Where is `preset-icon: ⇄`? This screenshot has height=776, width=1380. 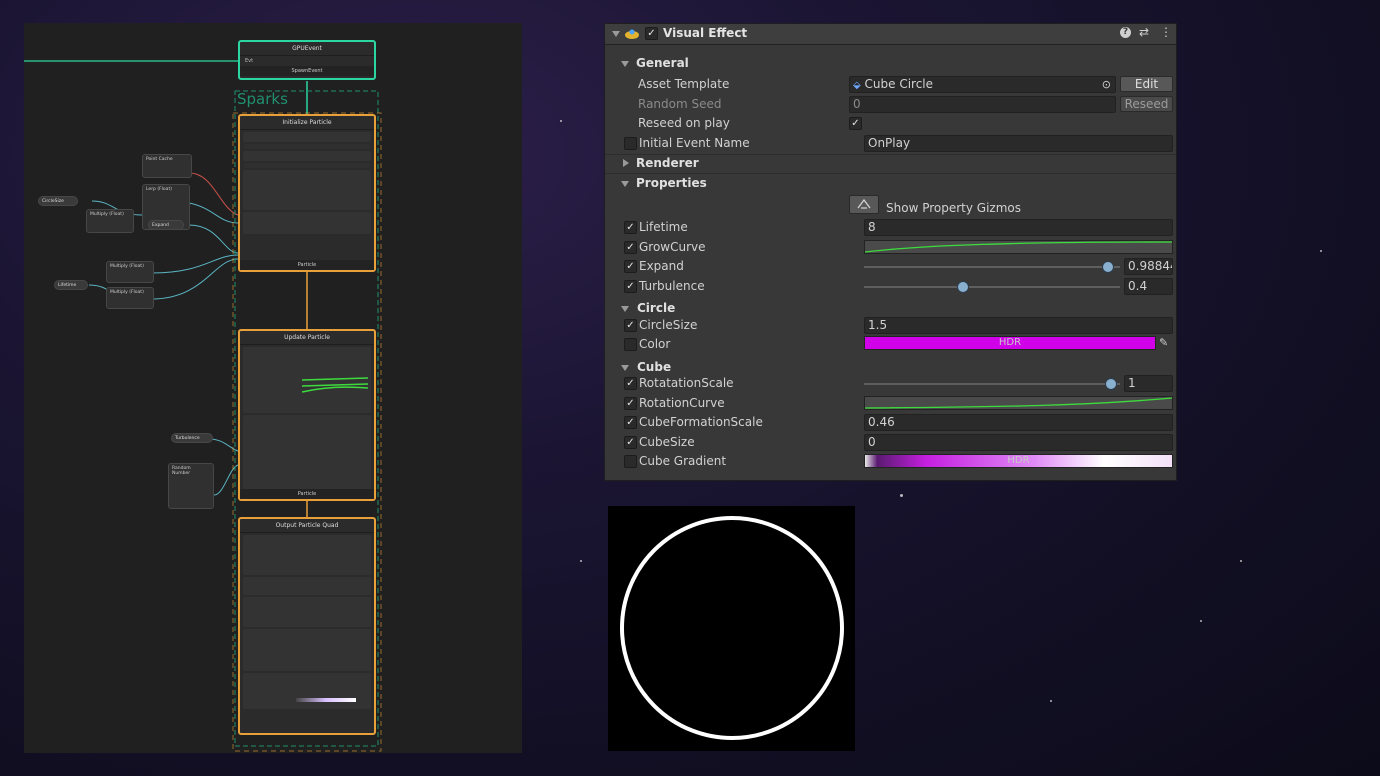 preset-icon: ⇄ is located at coordinates (1144, 32).